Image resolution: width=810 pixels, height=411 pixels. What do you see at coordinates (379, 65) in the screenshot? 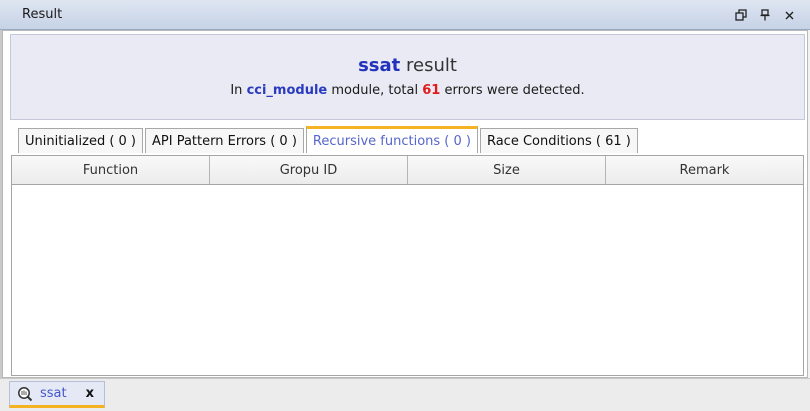
I see `tool-name: ssat` at bounding box center [379, 65].